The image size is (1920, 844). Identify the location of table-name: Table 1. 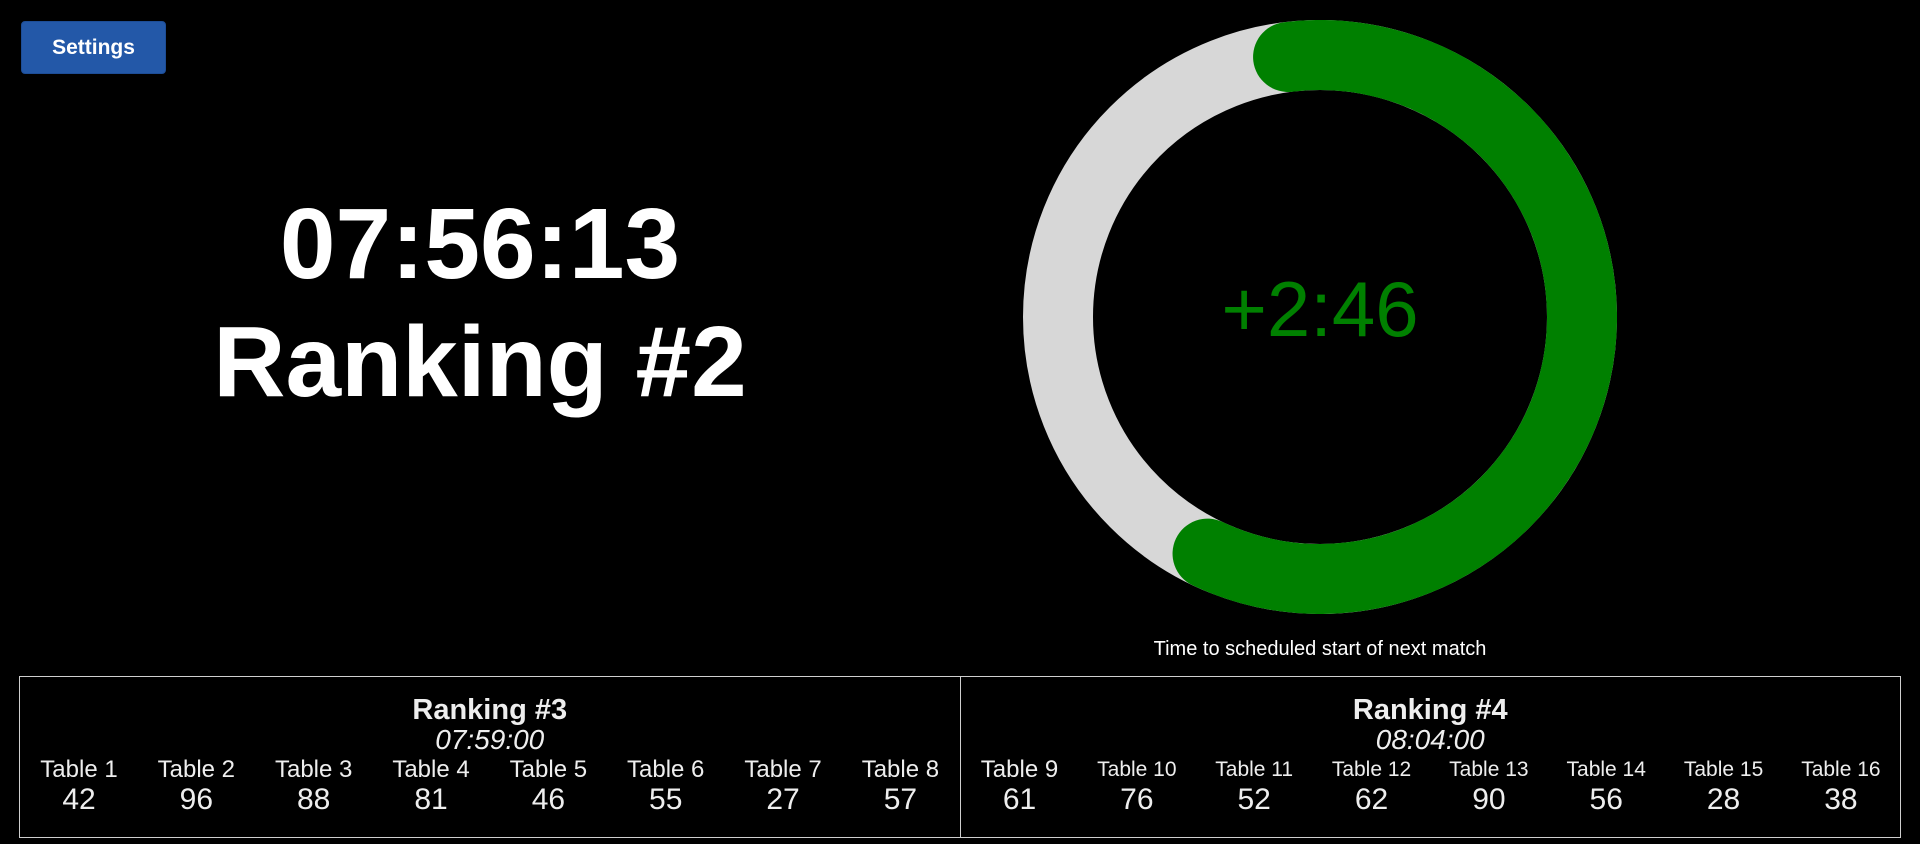
(79, 769).